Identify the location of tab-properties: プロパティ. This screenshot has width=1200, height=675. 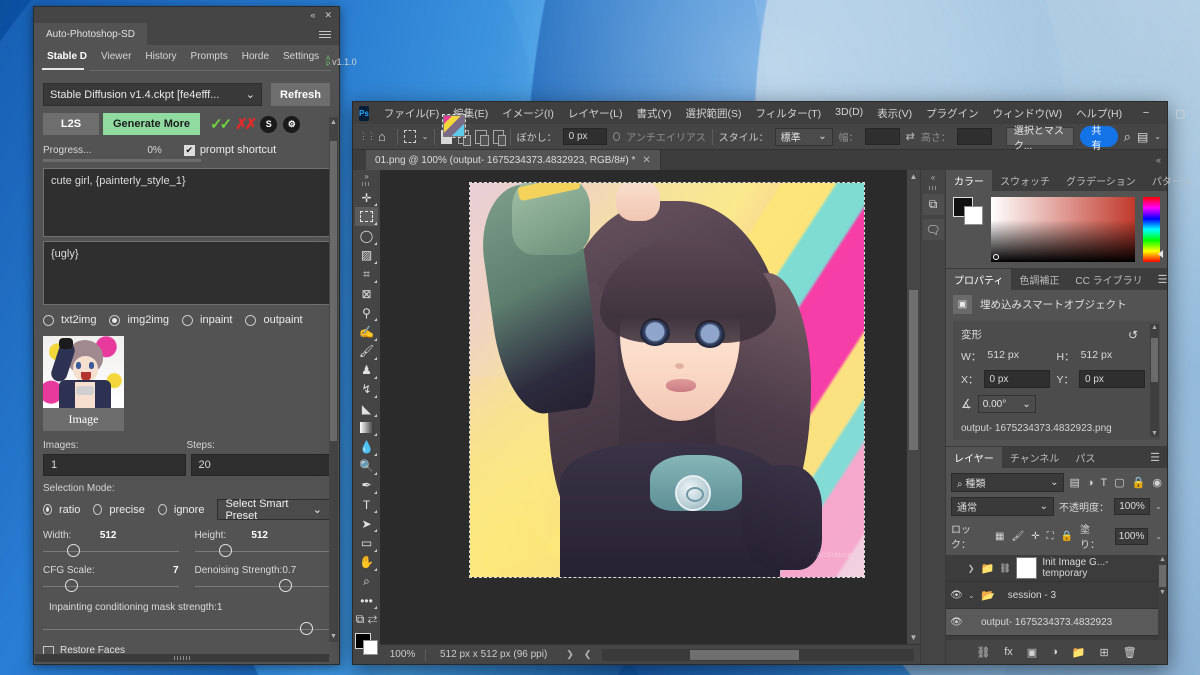
(979, 279).